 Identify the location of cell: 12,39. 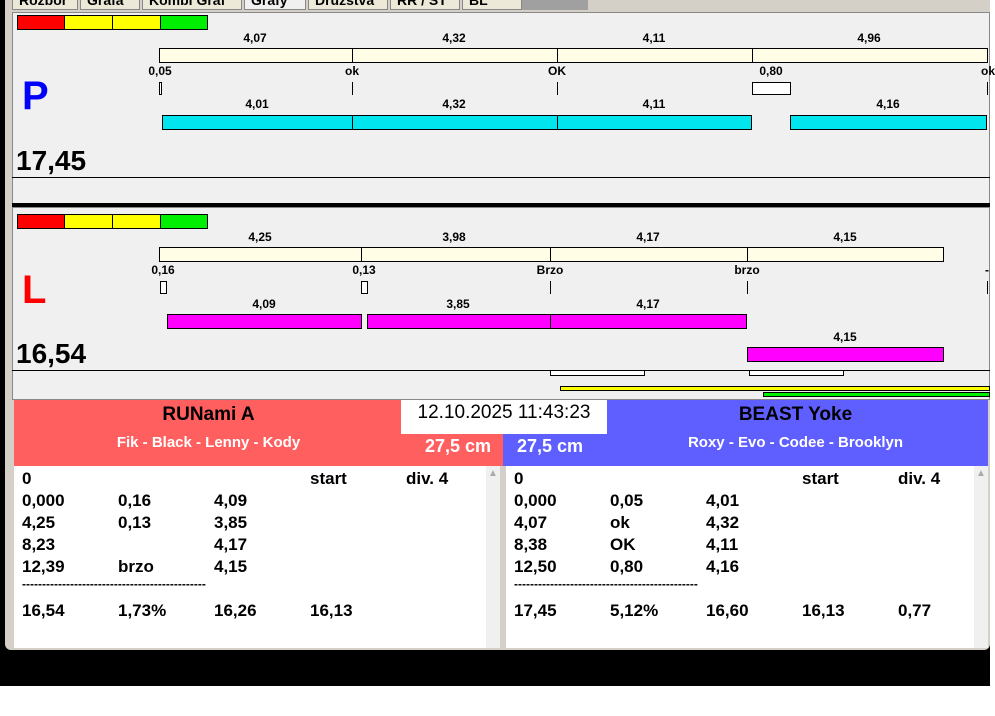
(43, 566).